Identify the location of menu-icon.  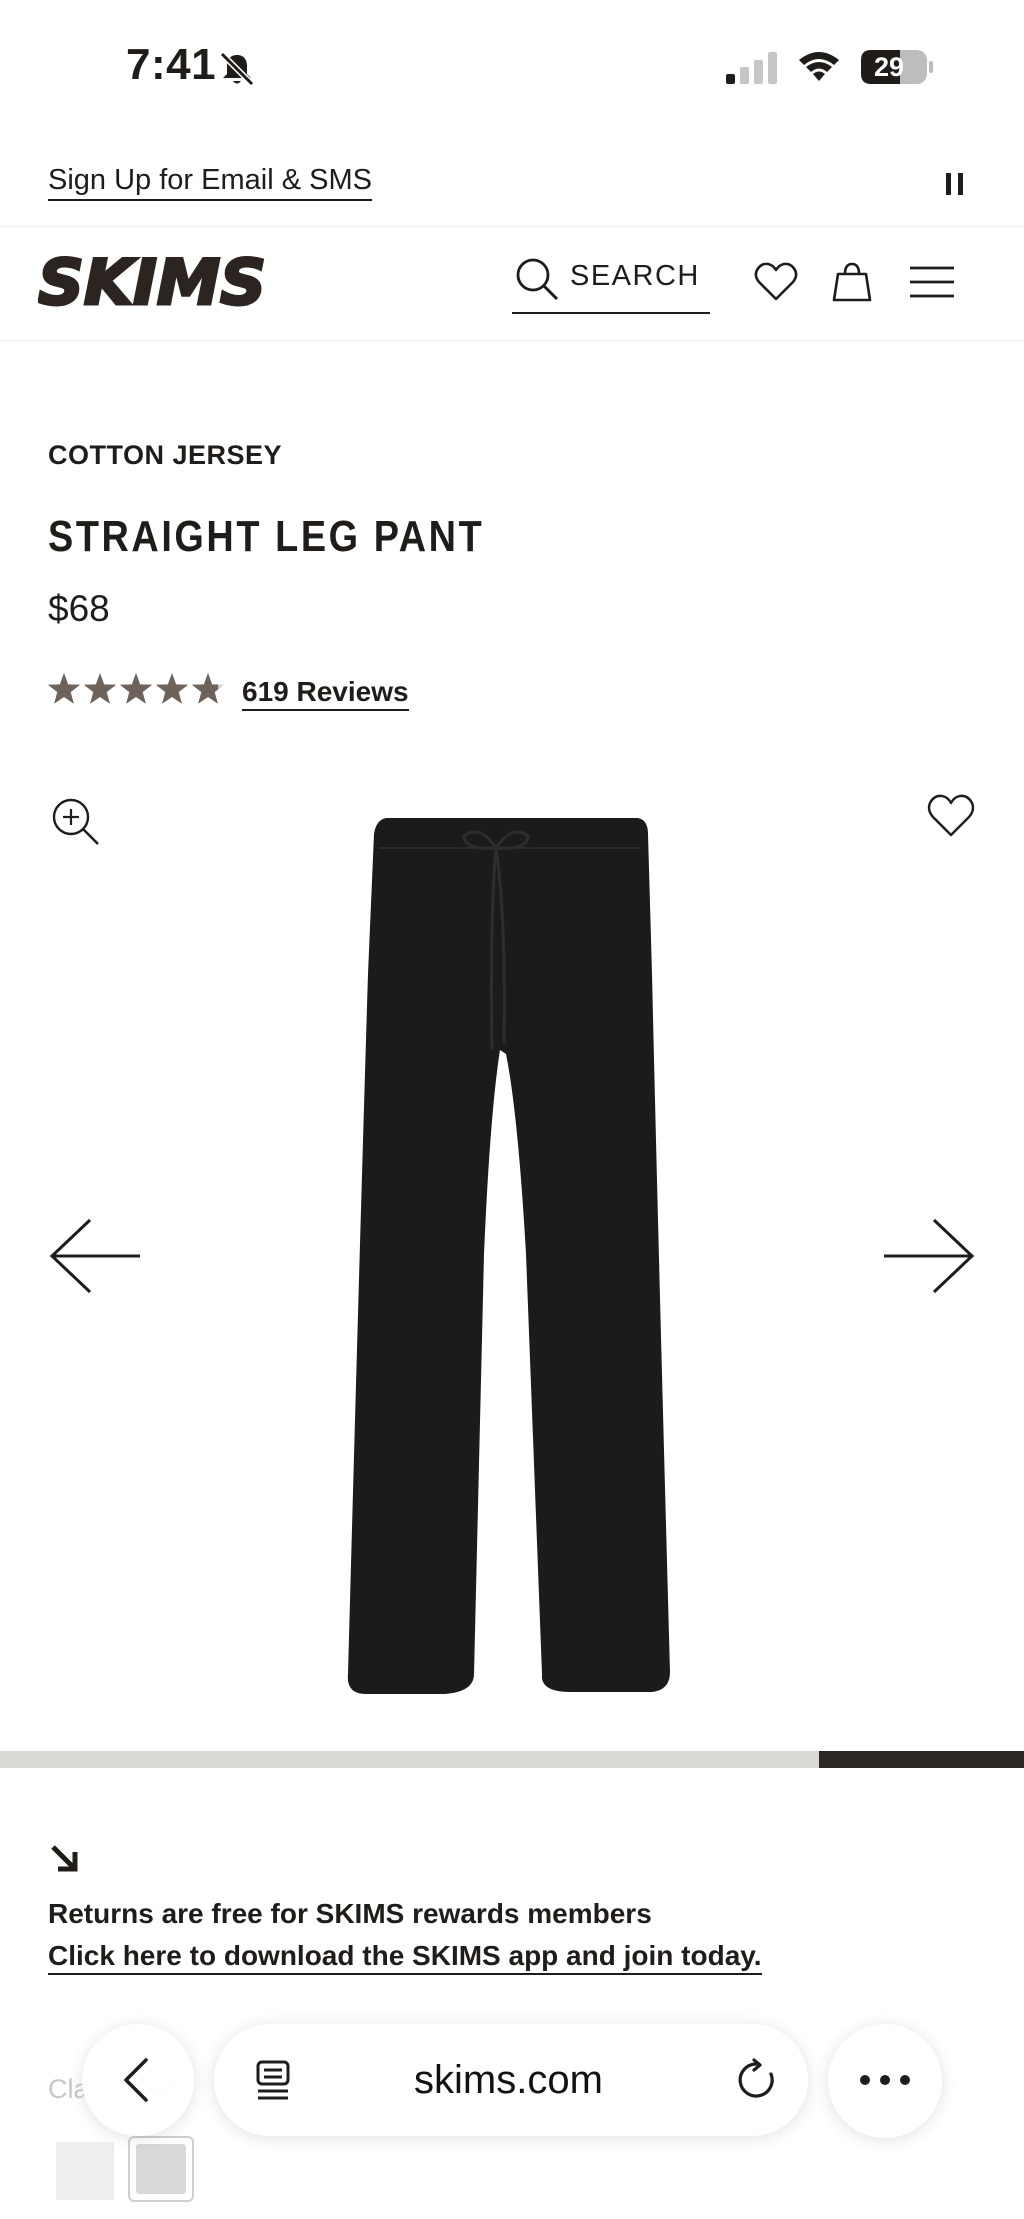
(932, 282).